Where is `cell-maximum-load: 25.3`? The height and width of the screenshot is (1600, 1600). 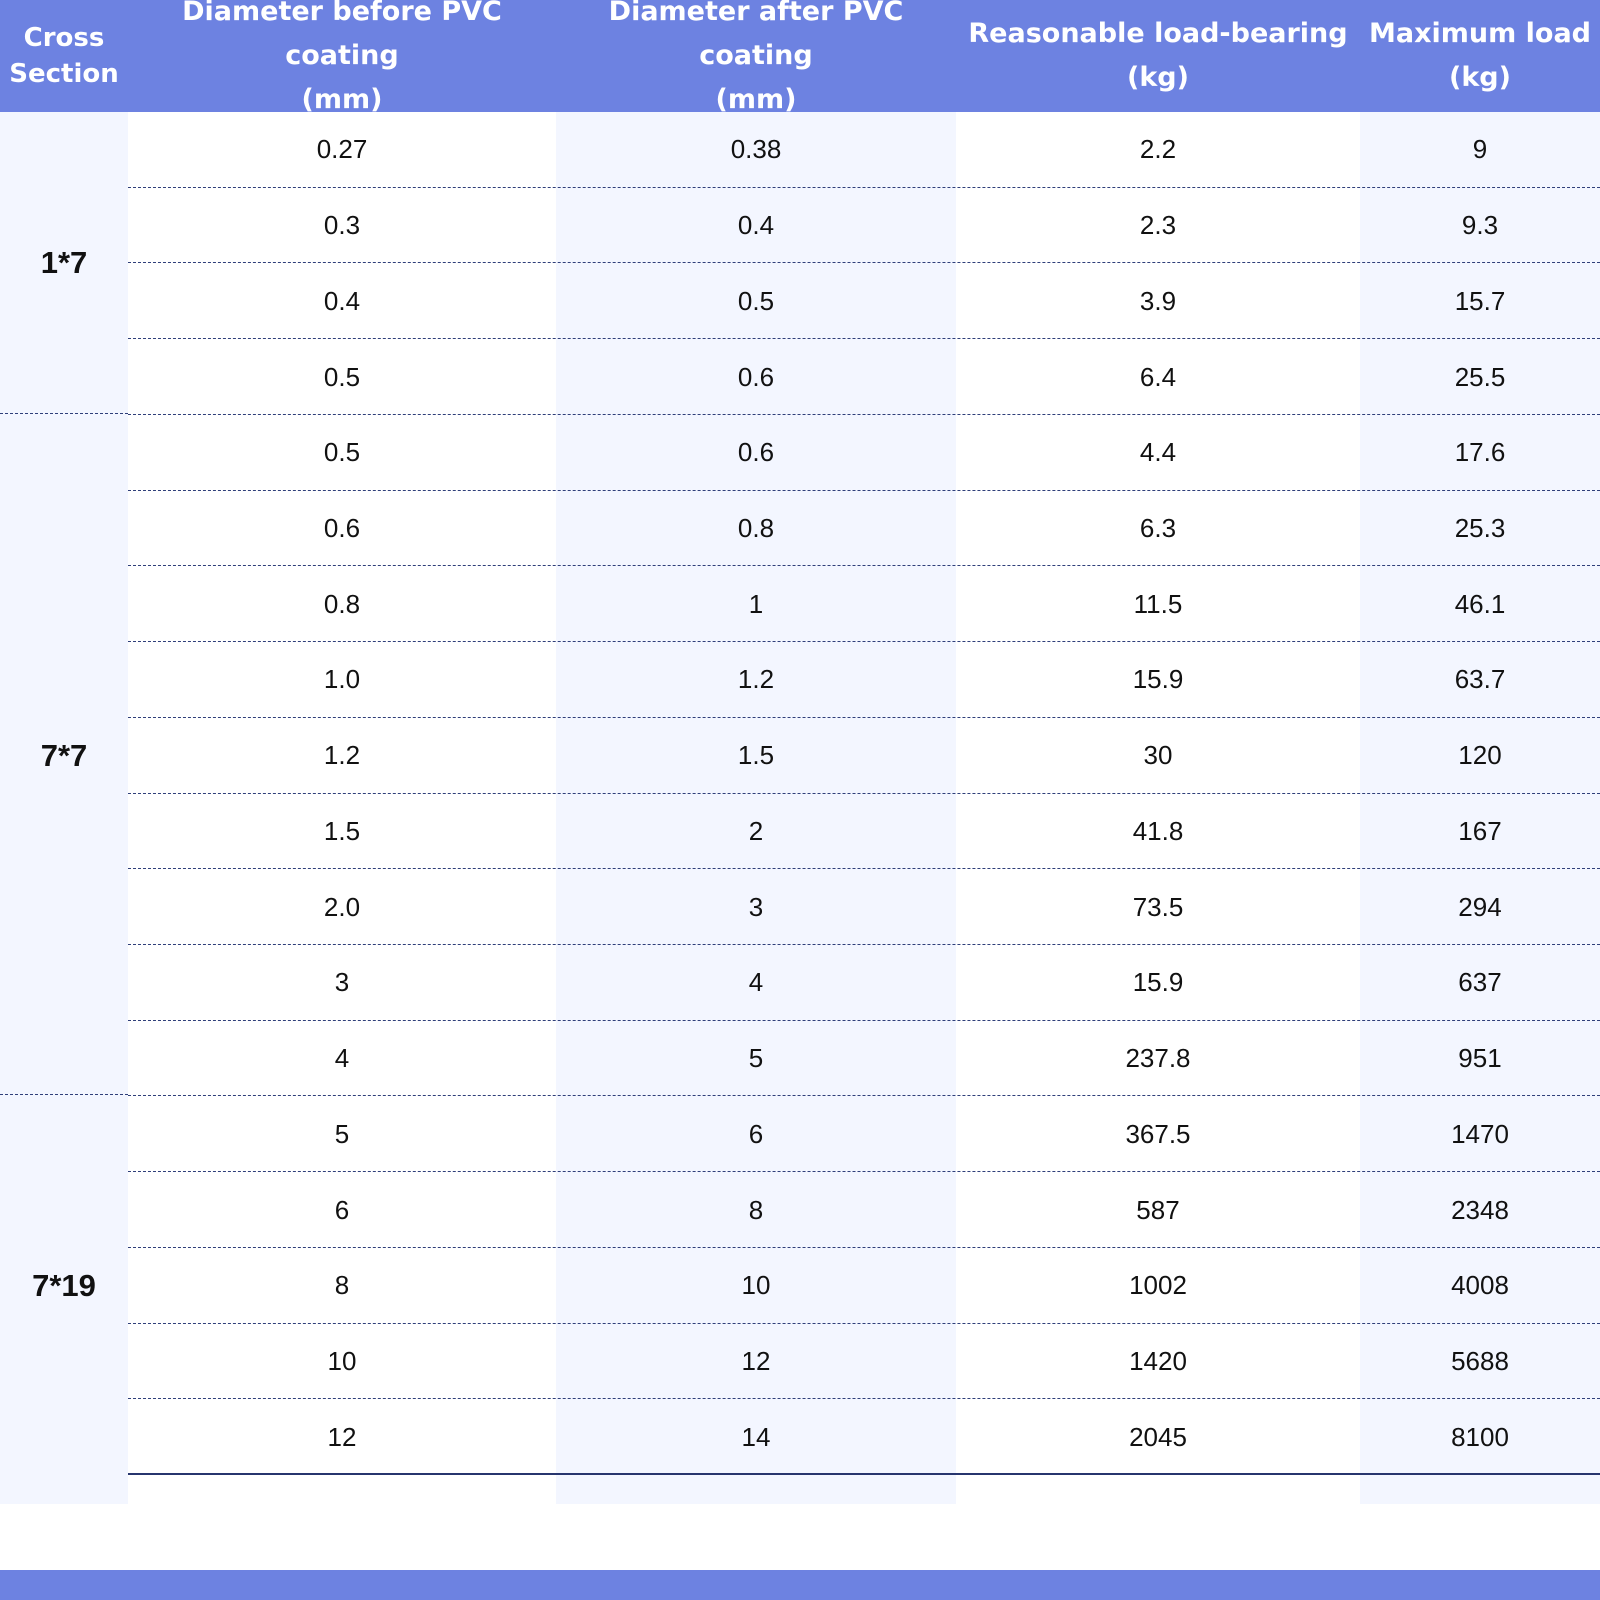
cell-maximum-load: 25.3 is located at coordinates (1480, 528).